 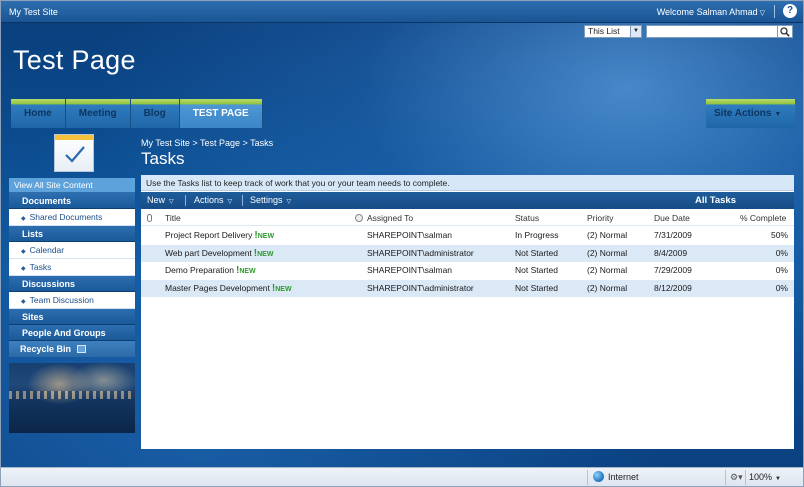 What do you see at coordinates (613, 31) in the screenshot?
I see `search-scope-select: This List ▼` at bounding box center [613, 31].